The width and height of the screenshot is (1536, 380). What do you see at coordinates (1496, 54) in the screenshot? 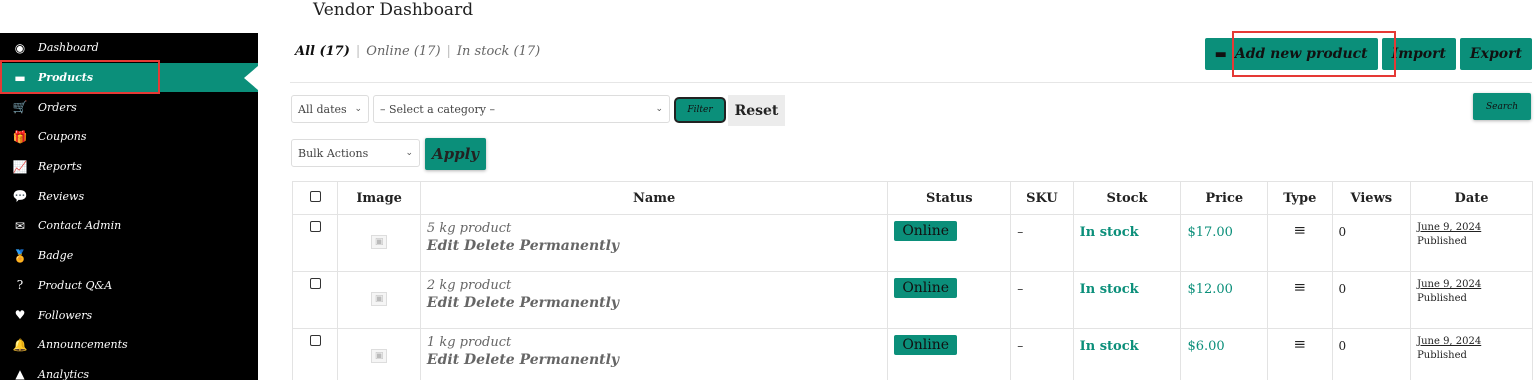
I see `export-button: Export` at bounding box center [1496, 54].